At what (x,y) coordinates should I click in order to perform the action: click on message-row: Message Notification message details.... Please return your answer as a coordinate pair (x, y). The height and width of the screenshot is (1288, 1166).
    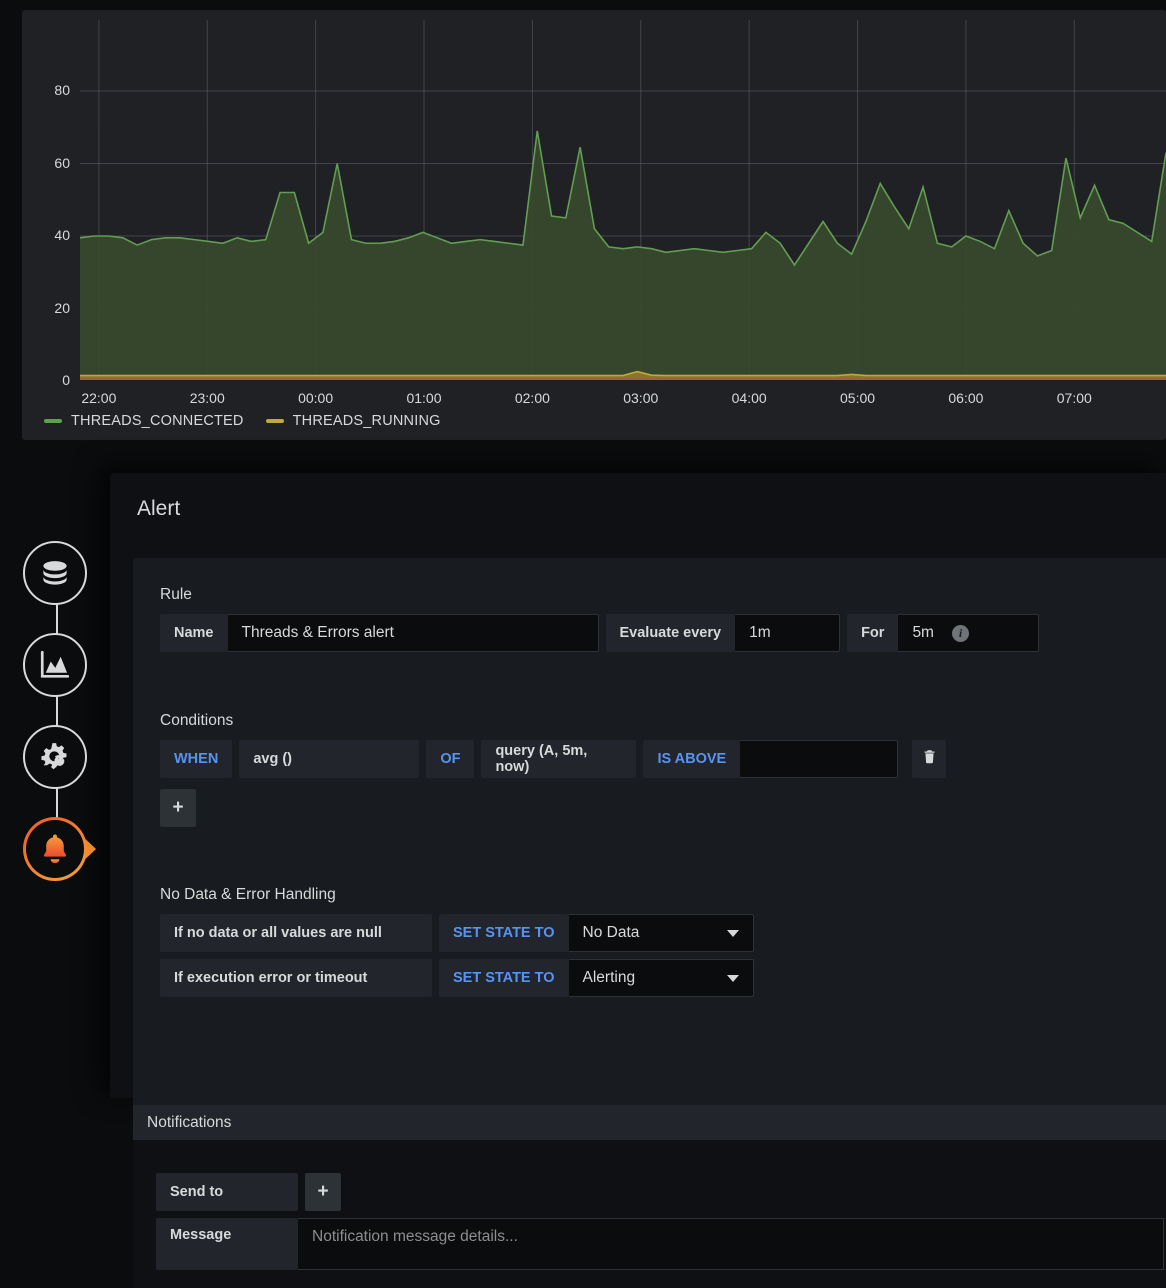
    Looking at the image, I should click on (661, 1244).